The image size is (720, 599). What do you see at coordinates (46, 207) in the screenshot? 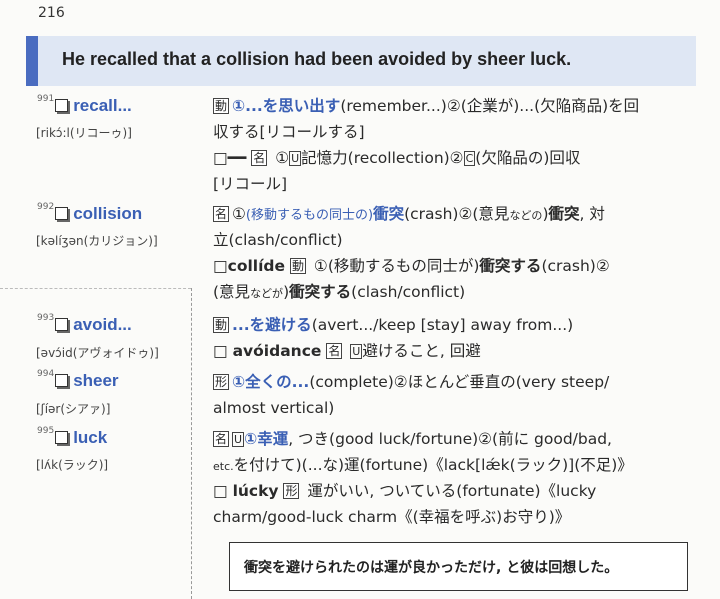
I see `entry-number: 992` at bounding box center [46, 207].